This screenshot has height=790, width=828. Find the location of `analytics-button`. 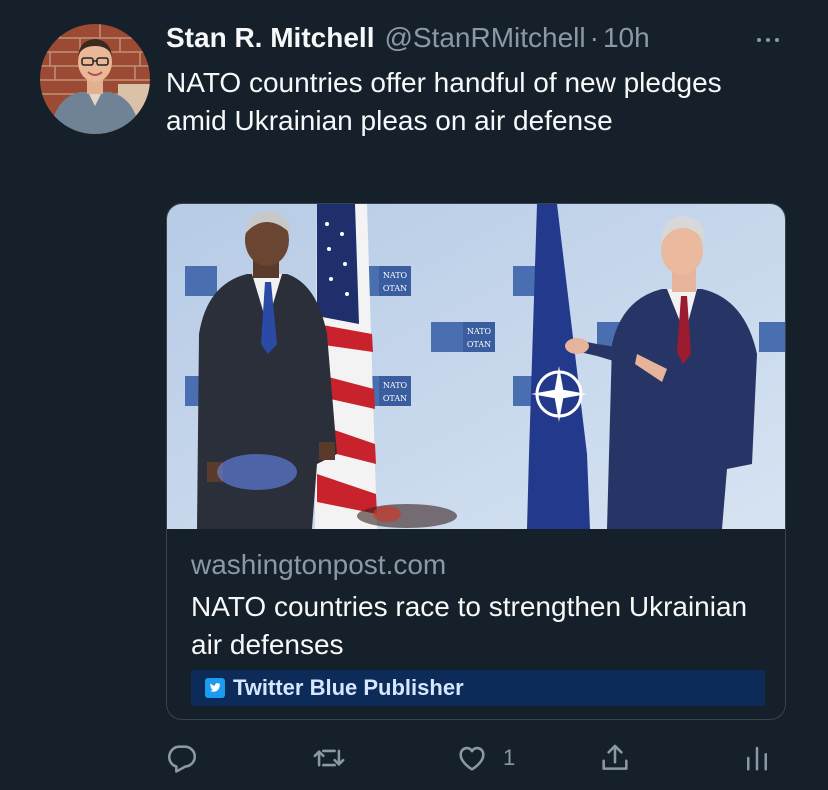

analytics-button is located at coordinates (757, 757).